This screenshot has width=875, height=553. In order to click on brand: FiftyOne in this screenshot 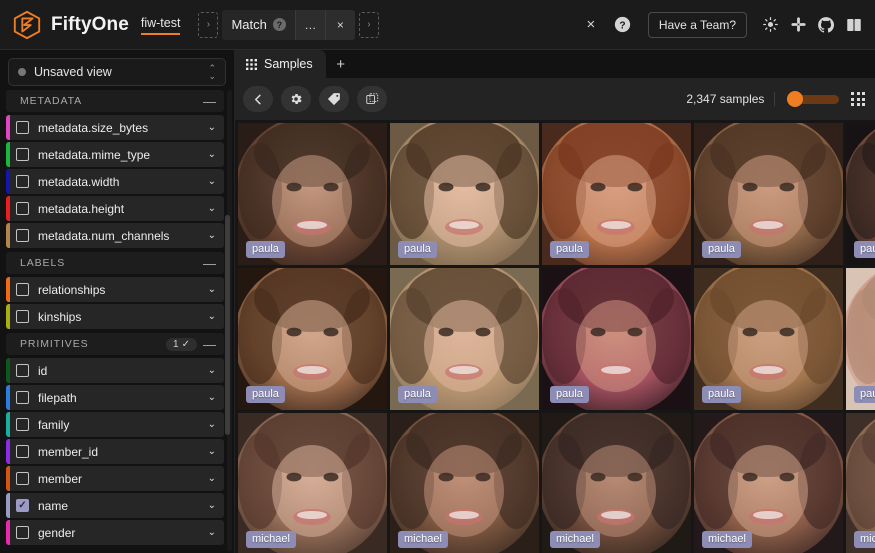, I will do `click(64, 25)`.